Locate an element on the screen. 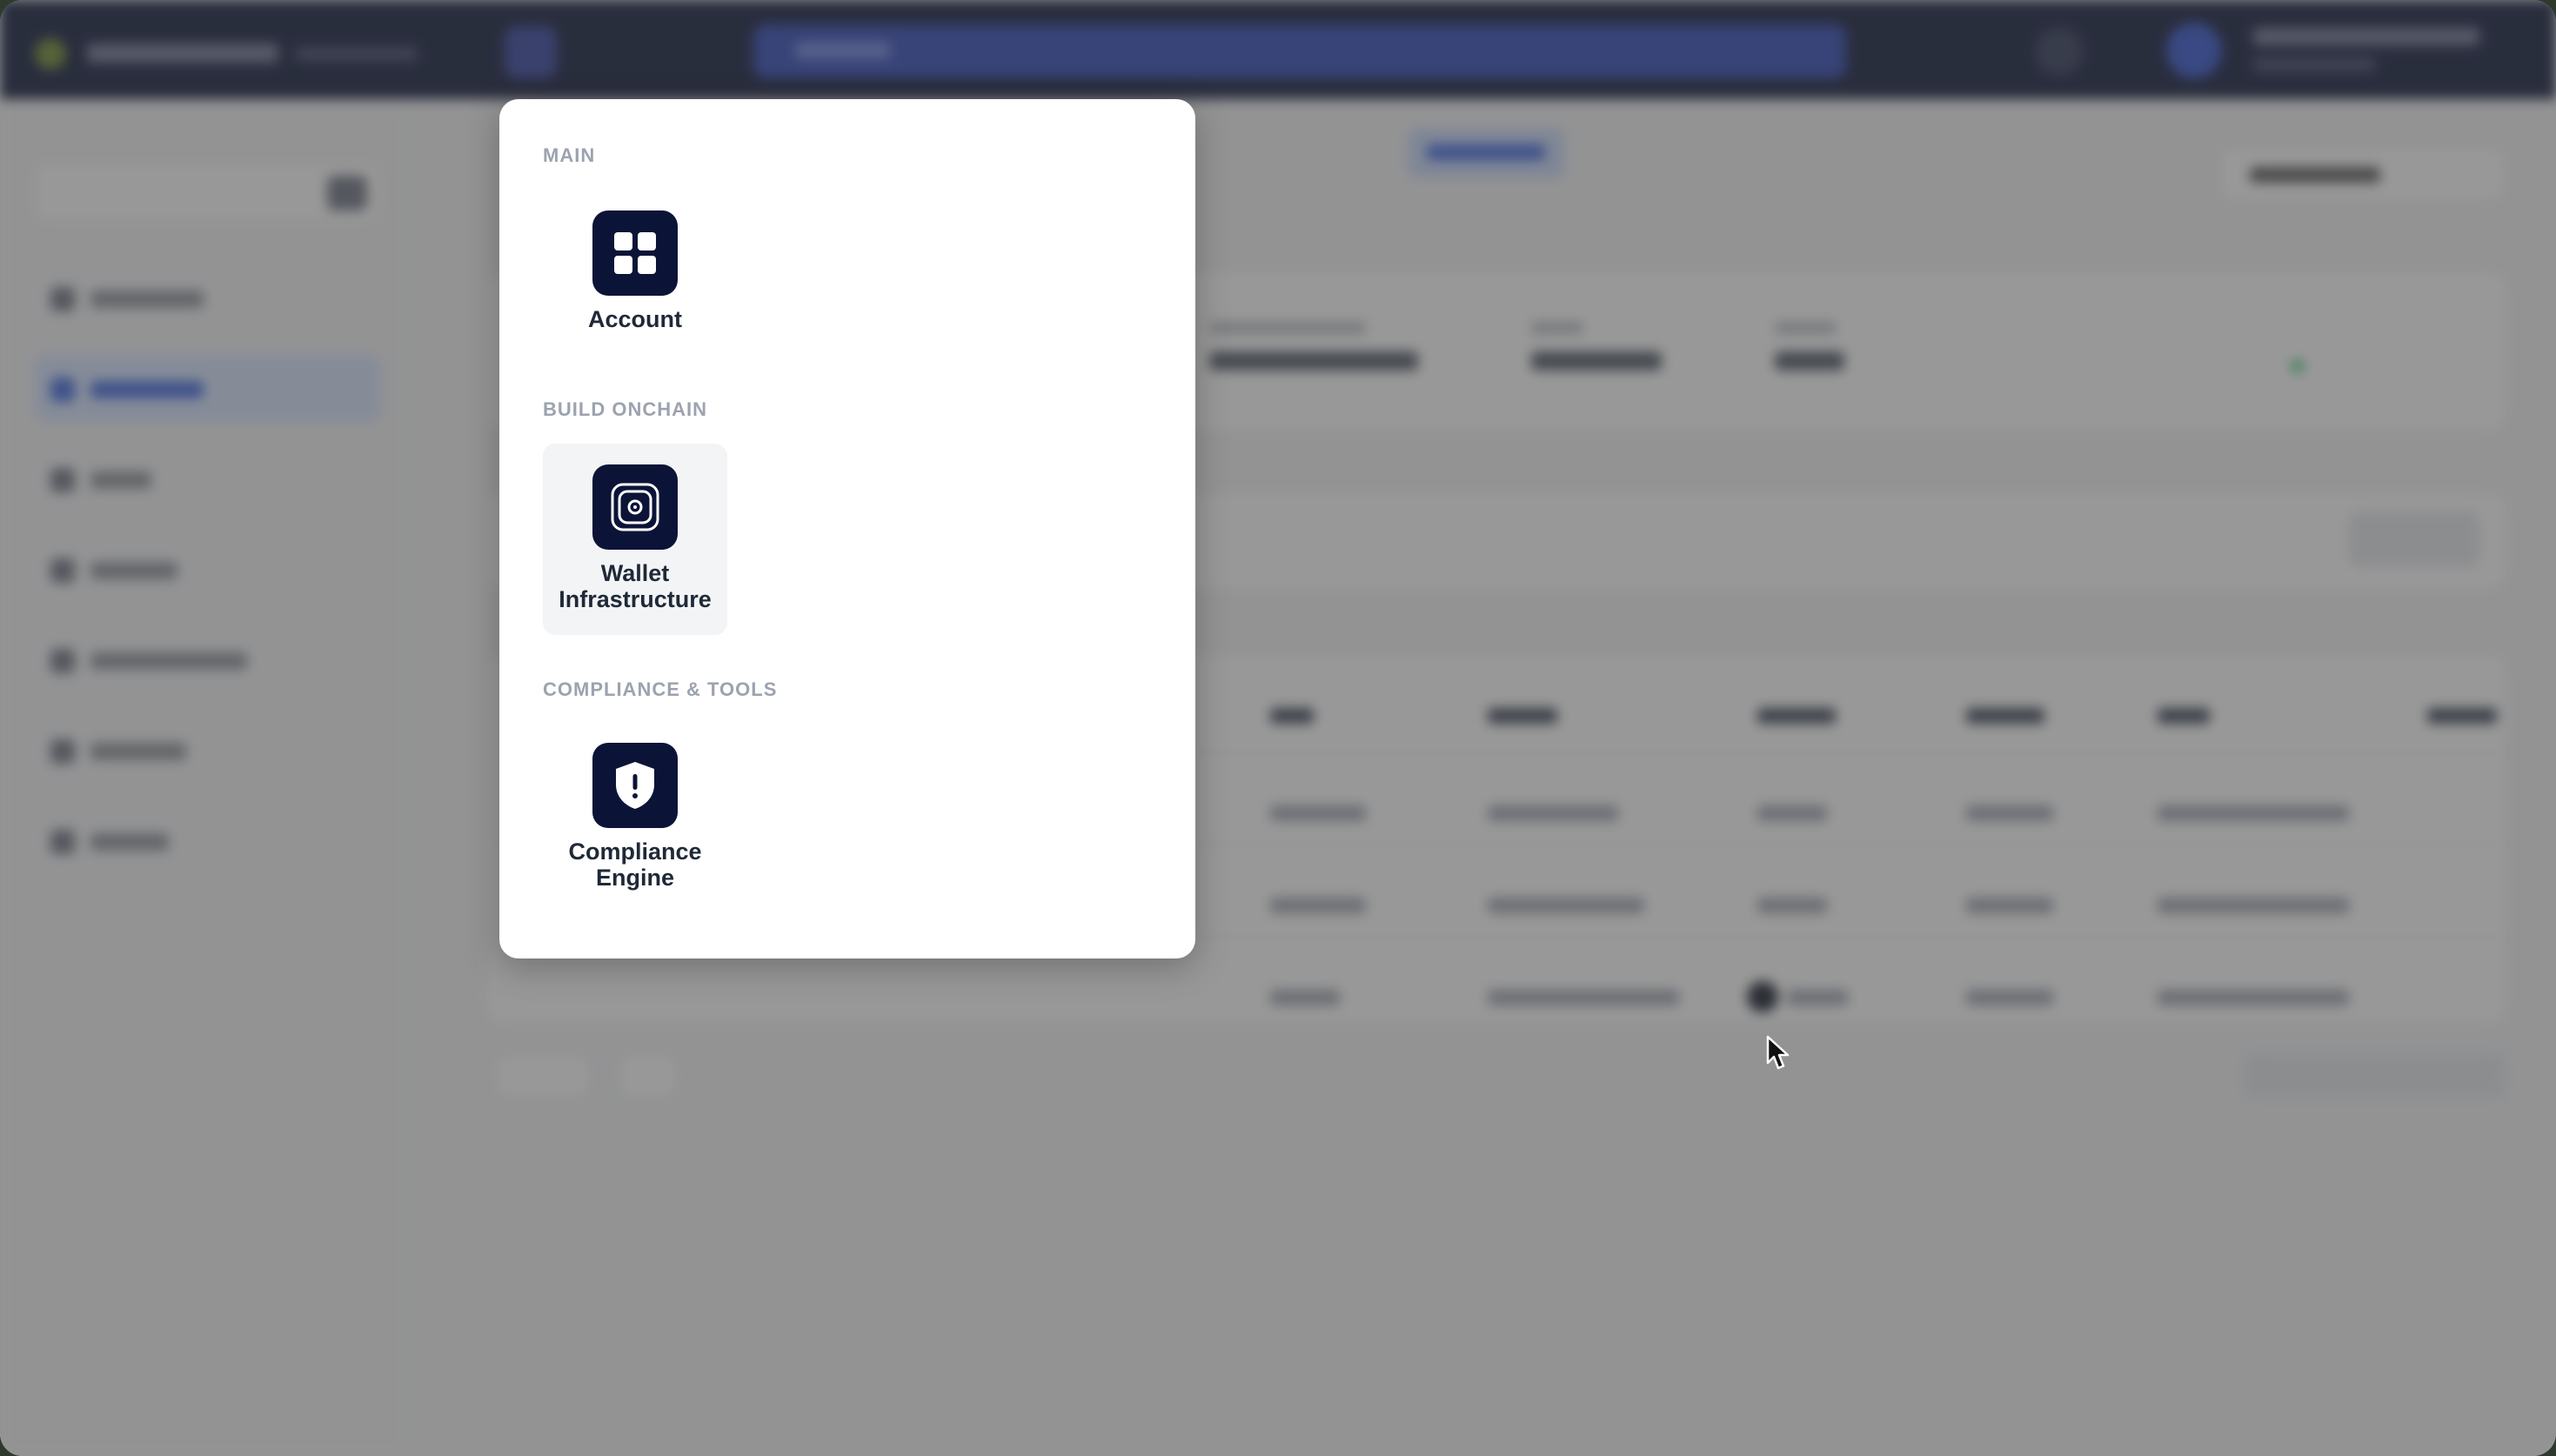 The width and height of the screenshot is (2556, 1456). app-tile-label: Compliance Engine is located at coordinates (635, 864).